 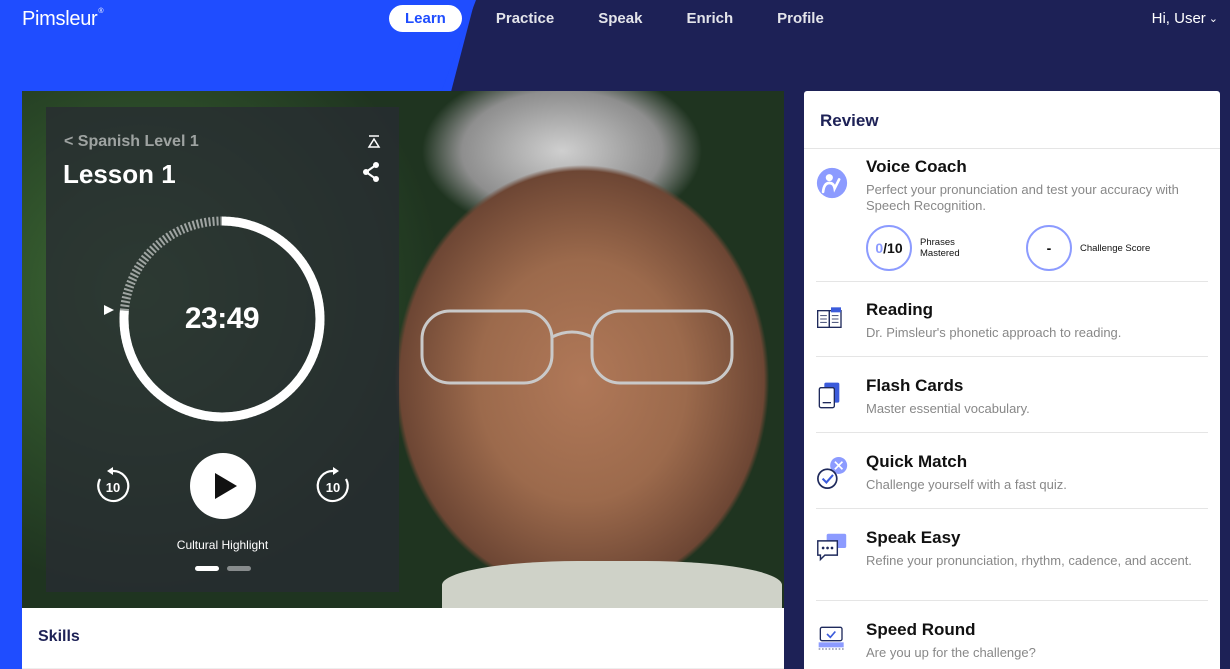 What do you see at coordinates (915, 385) in the screenshot?
I see `review-item-title: Flash Cards` at bounding box center [915, 385].